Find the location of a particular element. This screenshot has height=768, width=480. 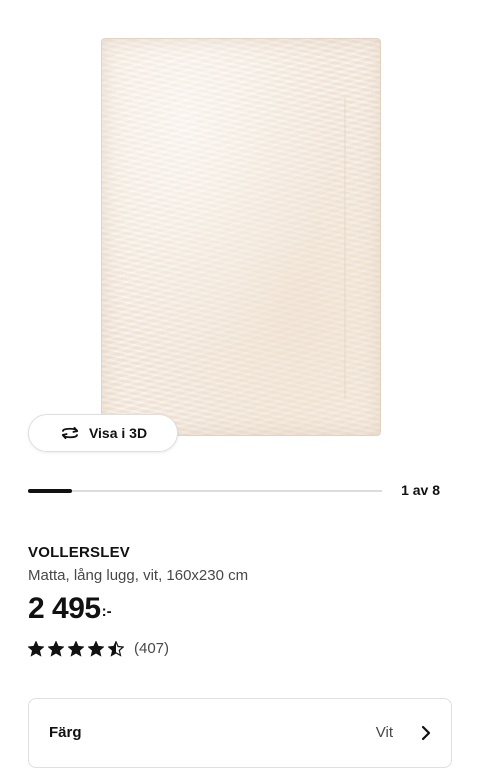

product-description: Matta, lång lugg, vit, 160x230 cm is located at coordinates (138, 575).